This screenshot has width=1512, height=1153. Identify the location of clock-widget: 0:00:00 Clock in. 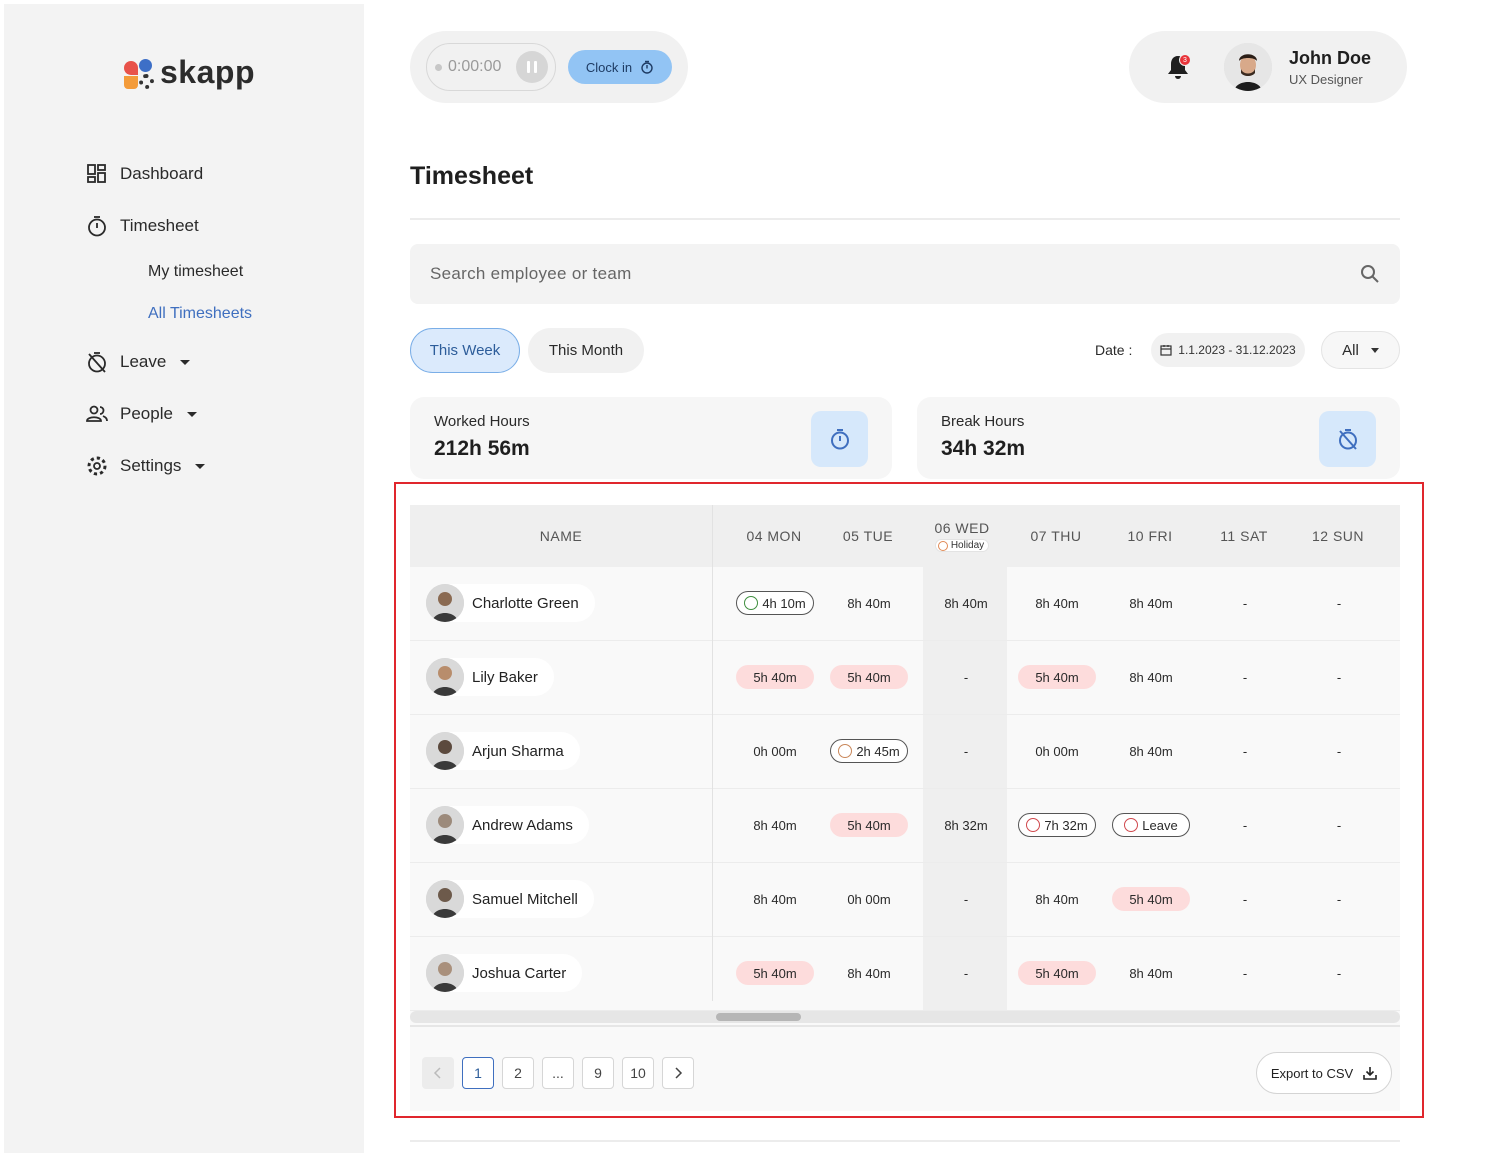
(549, 67).